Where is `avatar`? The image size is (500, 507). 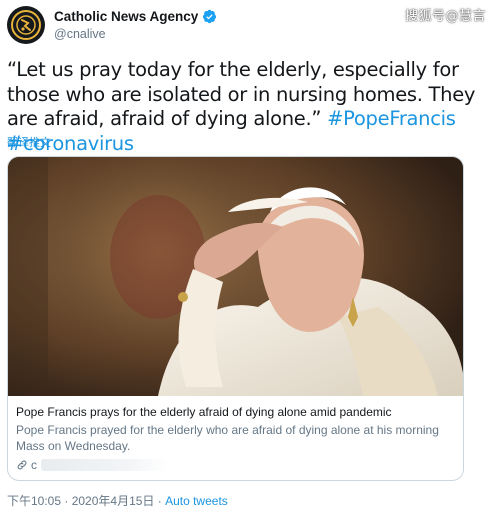
avatar is located at coordinates (26, 25).